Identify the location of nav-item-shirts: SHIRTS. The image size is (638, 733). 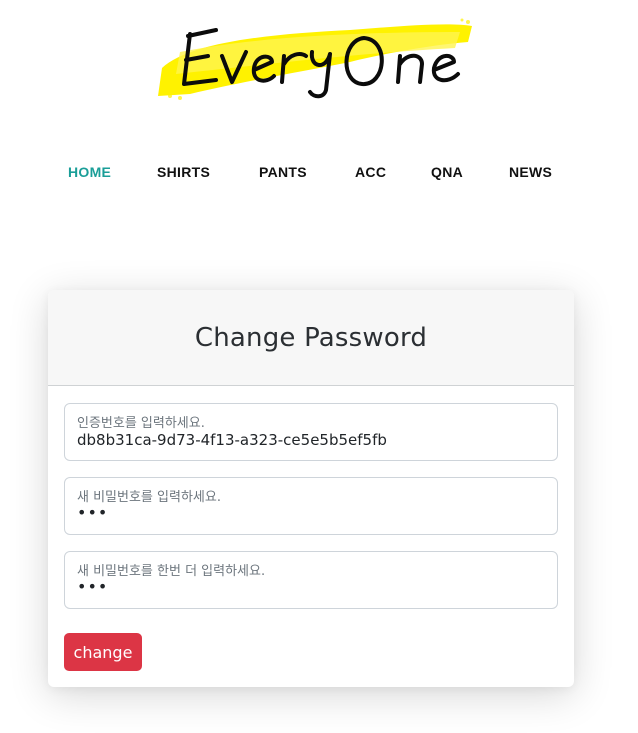
(183, 172).